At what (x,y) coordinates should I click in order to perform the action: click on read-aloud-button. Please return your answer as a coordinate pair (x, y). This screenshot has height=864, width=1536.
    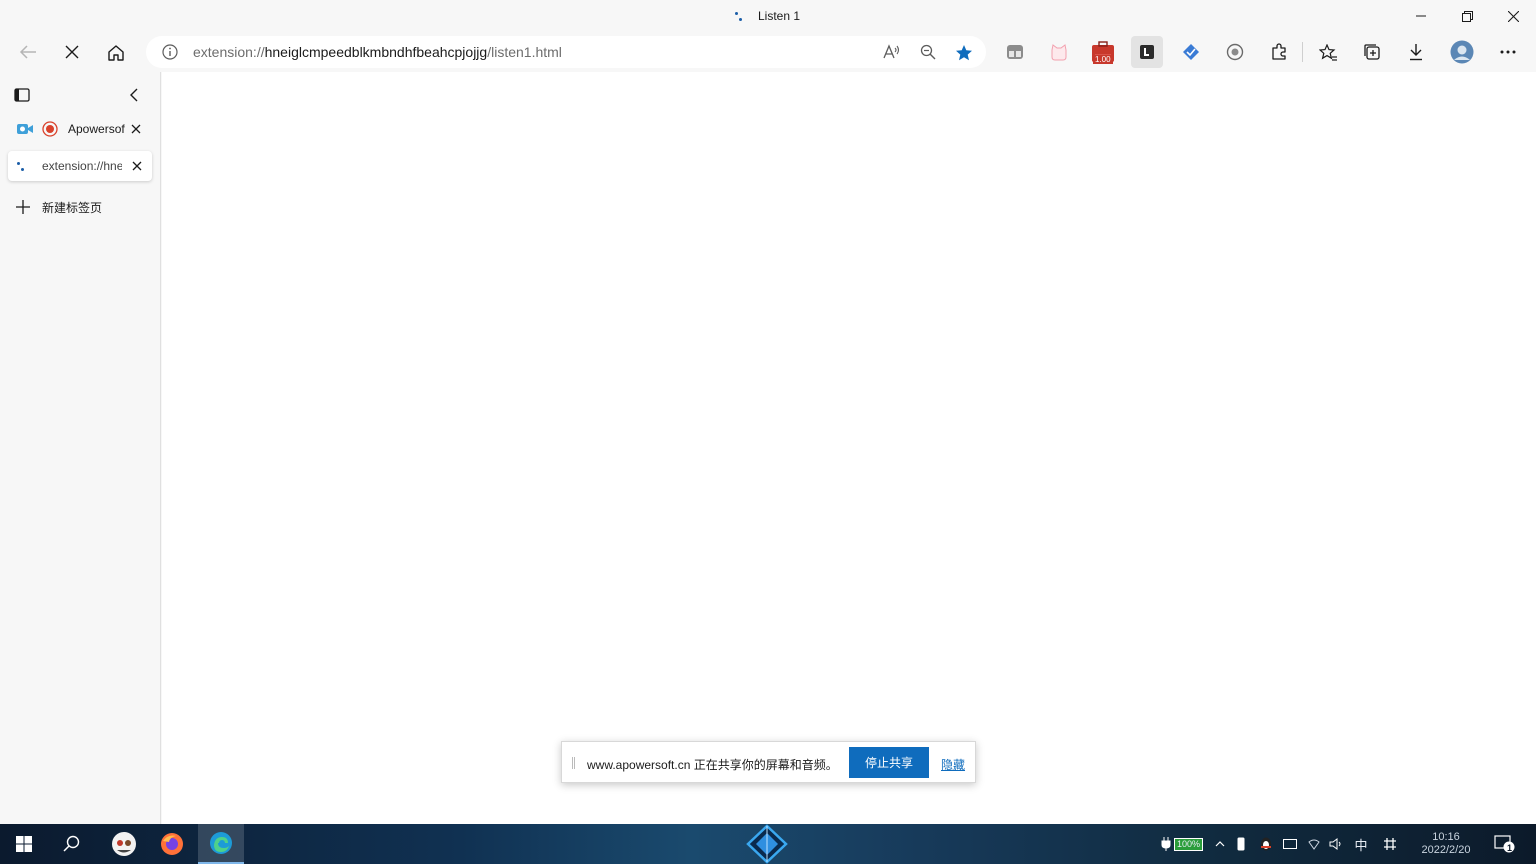
    Looking at the image, I should click on (892, 52).